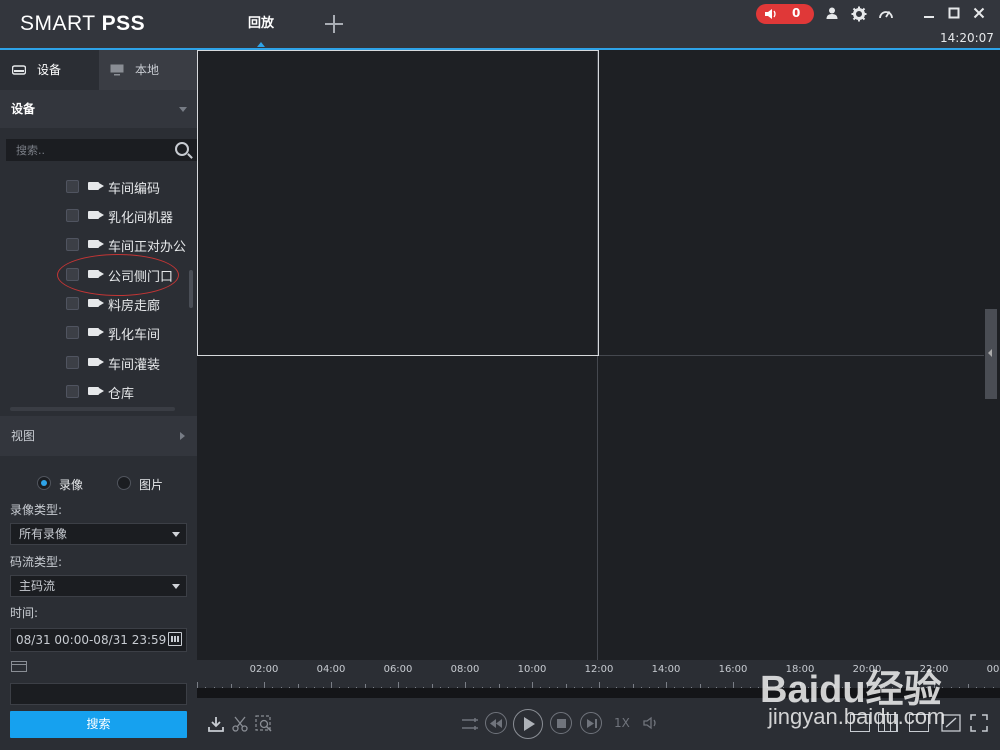 This screenshot has height=750, width=1000. What do you see at coordinates (98, 109) in the screenshot?
I see `device-section-header: 设备` at bounding box center [98, 109].